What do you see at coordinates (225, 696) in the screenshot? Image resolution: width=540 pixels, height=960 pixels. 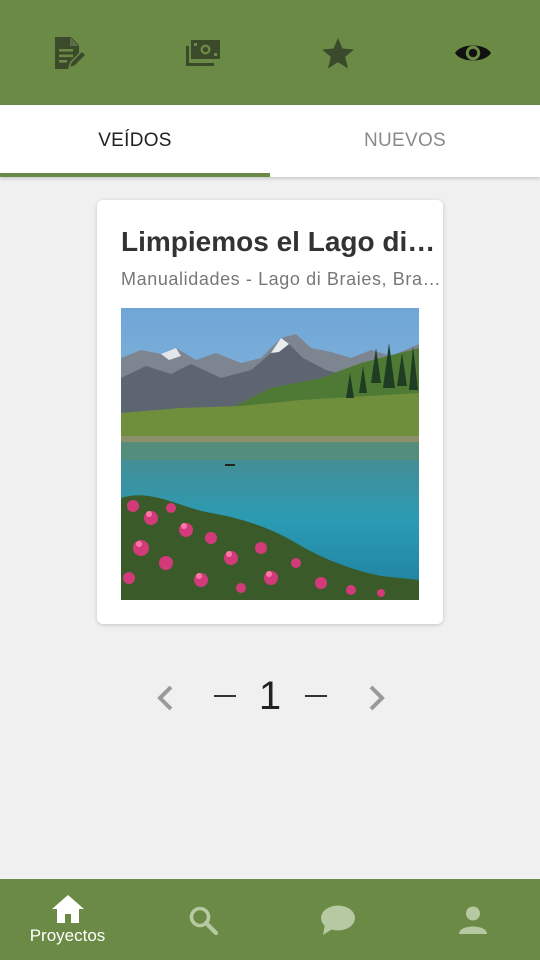 I see `pagination-dash-left` at bounding box center [225, 696].